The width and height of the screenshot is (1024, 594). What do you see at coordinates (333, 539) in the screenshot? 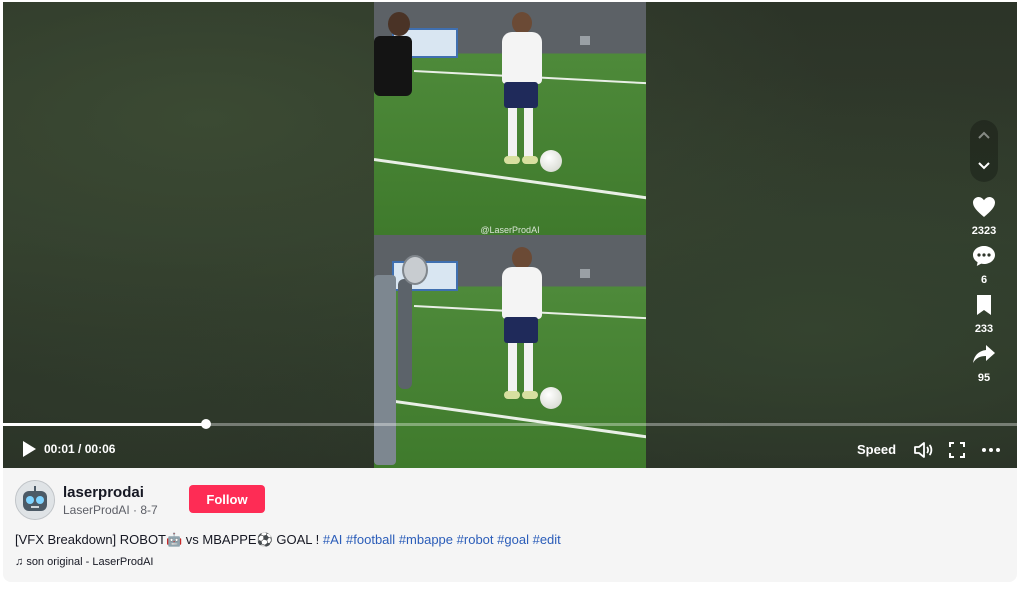
I see `hashtag-link: #AI` at bounding box center [333, 539].